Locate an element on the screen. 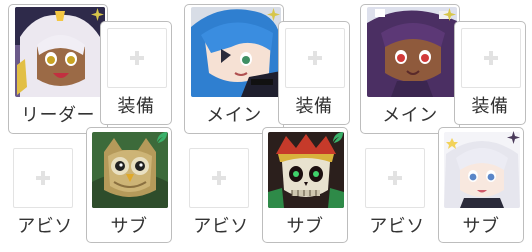 This screenshot has height=252, width=532. abiso-slot-1: アビソ is located at coordinates (45, 193).